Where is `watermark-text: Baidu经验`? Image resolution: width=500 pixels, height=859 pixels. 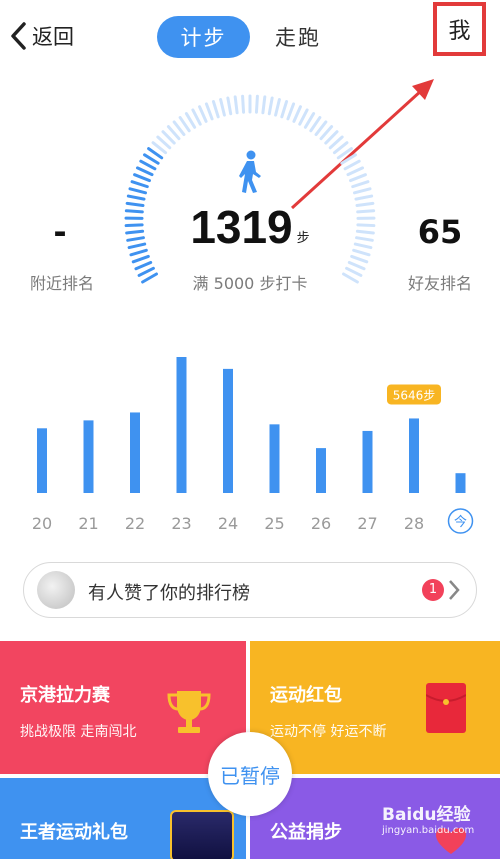
watermark-text: Baidu经验 is located at coordinates (426, 815).